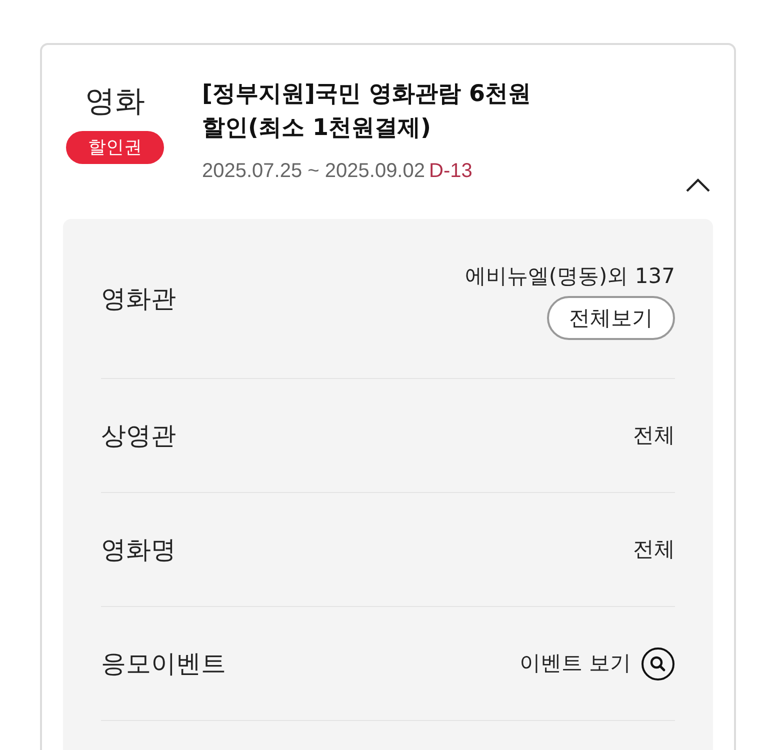 The height and width of the screenshot is (750, 776). I want to click on validity-period: 2025.07.25 ~ 2025.09.02, so click(313, 171).